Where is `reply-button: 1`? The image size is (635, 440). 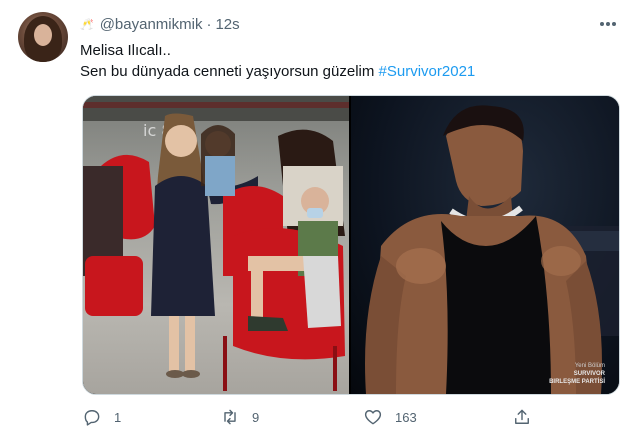 reply-button: 1 is located at coordinates (101, 417).